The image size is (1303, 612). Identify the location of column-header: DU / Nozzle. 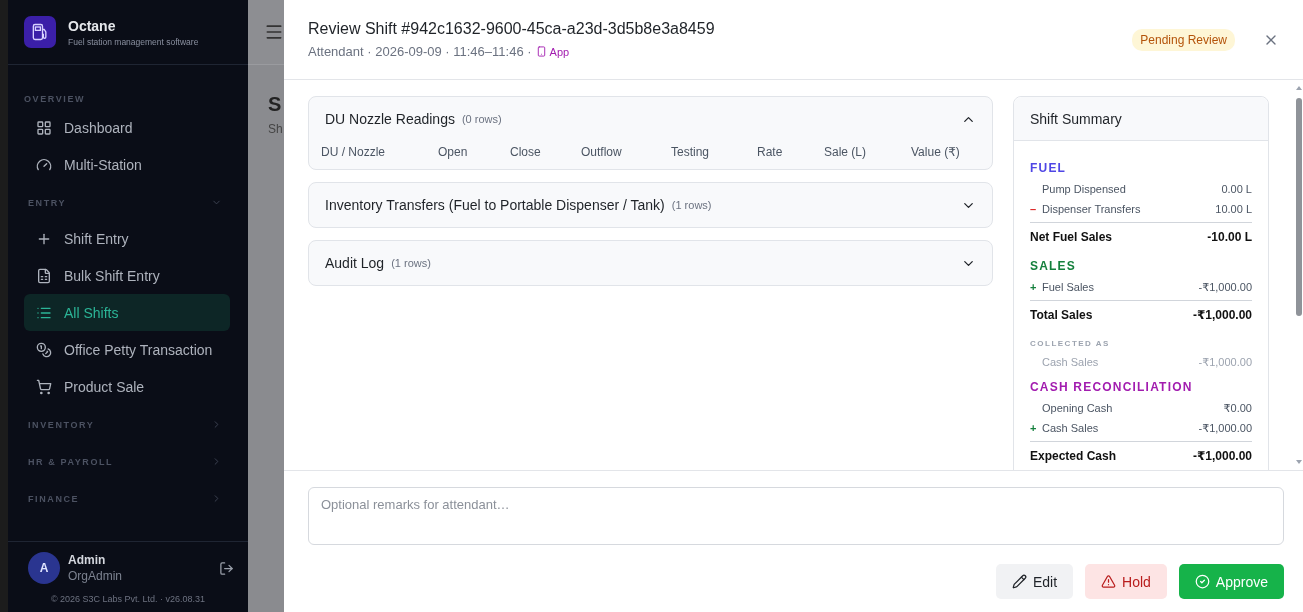
(353, 152).